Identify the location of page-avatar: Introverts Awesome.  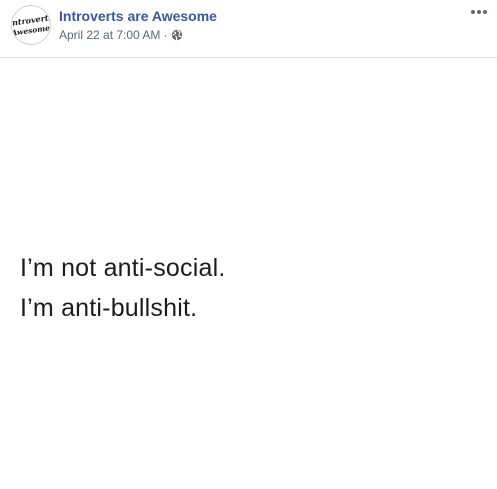
(31, 25).